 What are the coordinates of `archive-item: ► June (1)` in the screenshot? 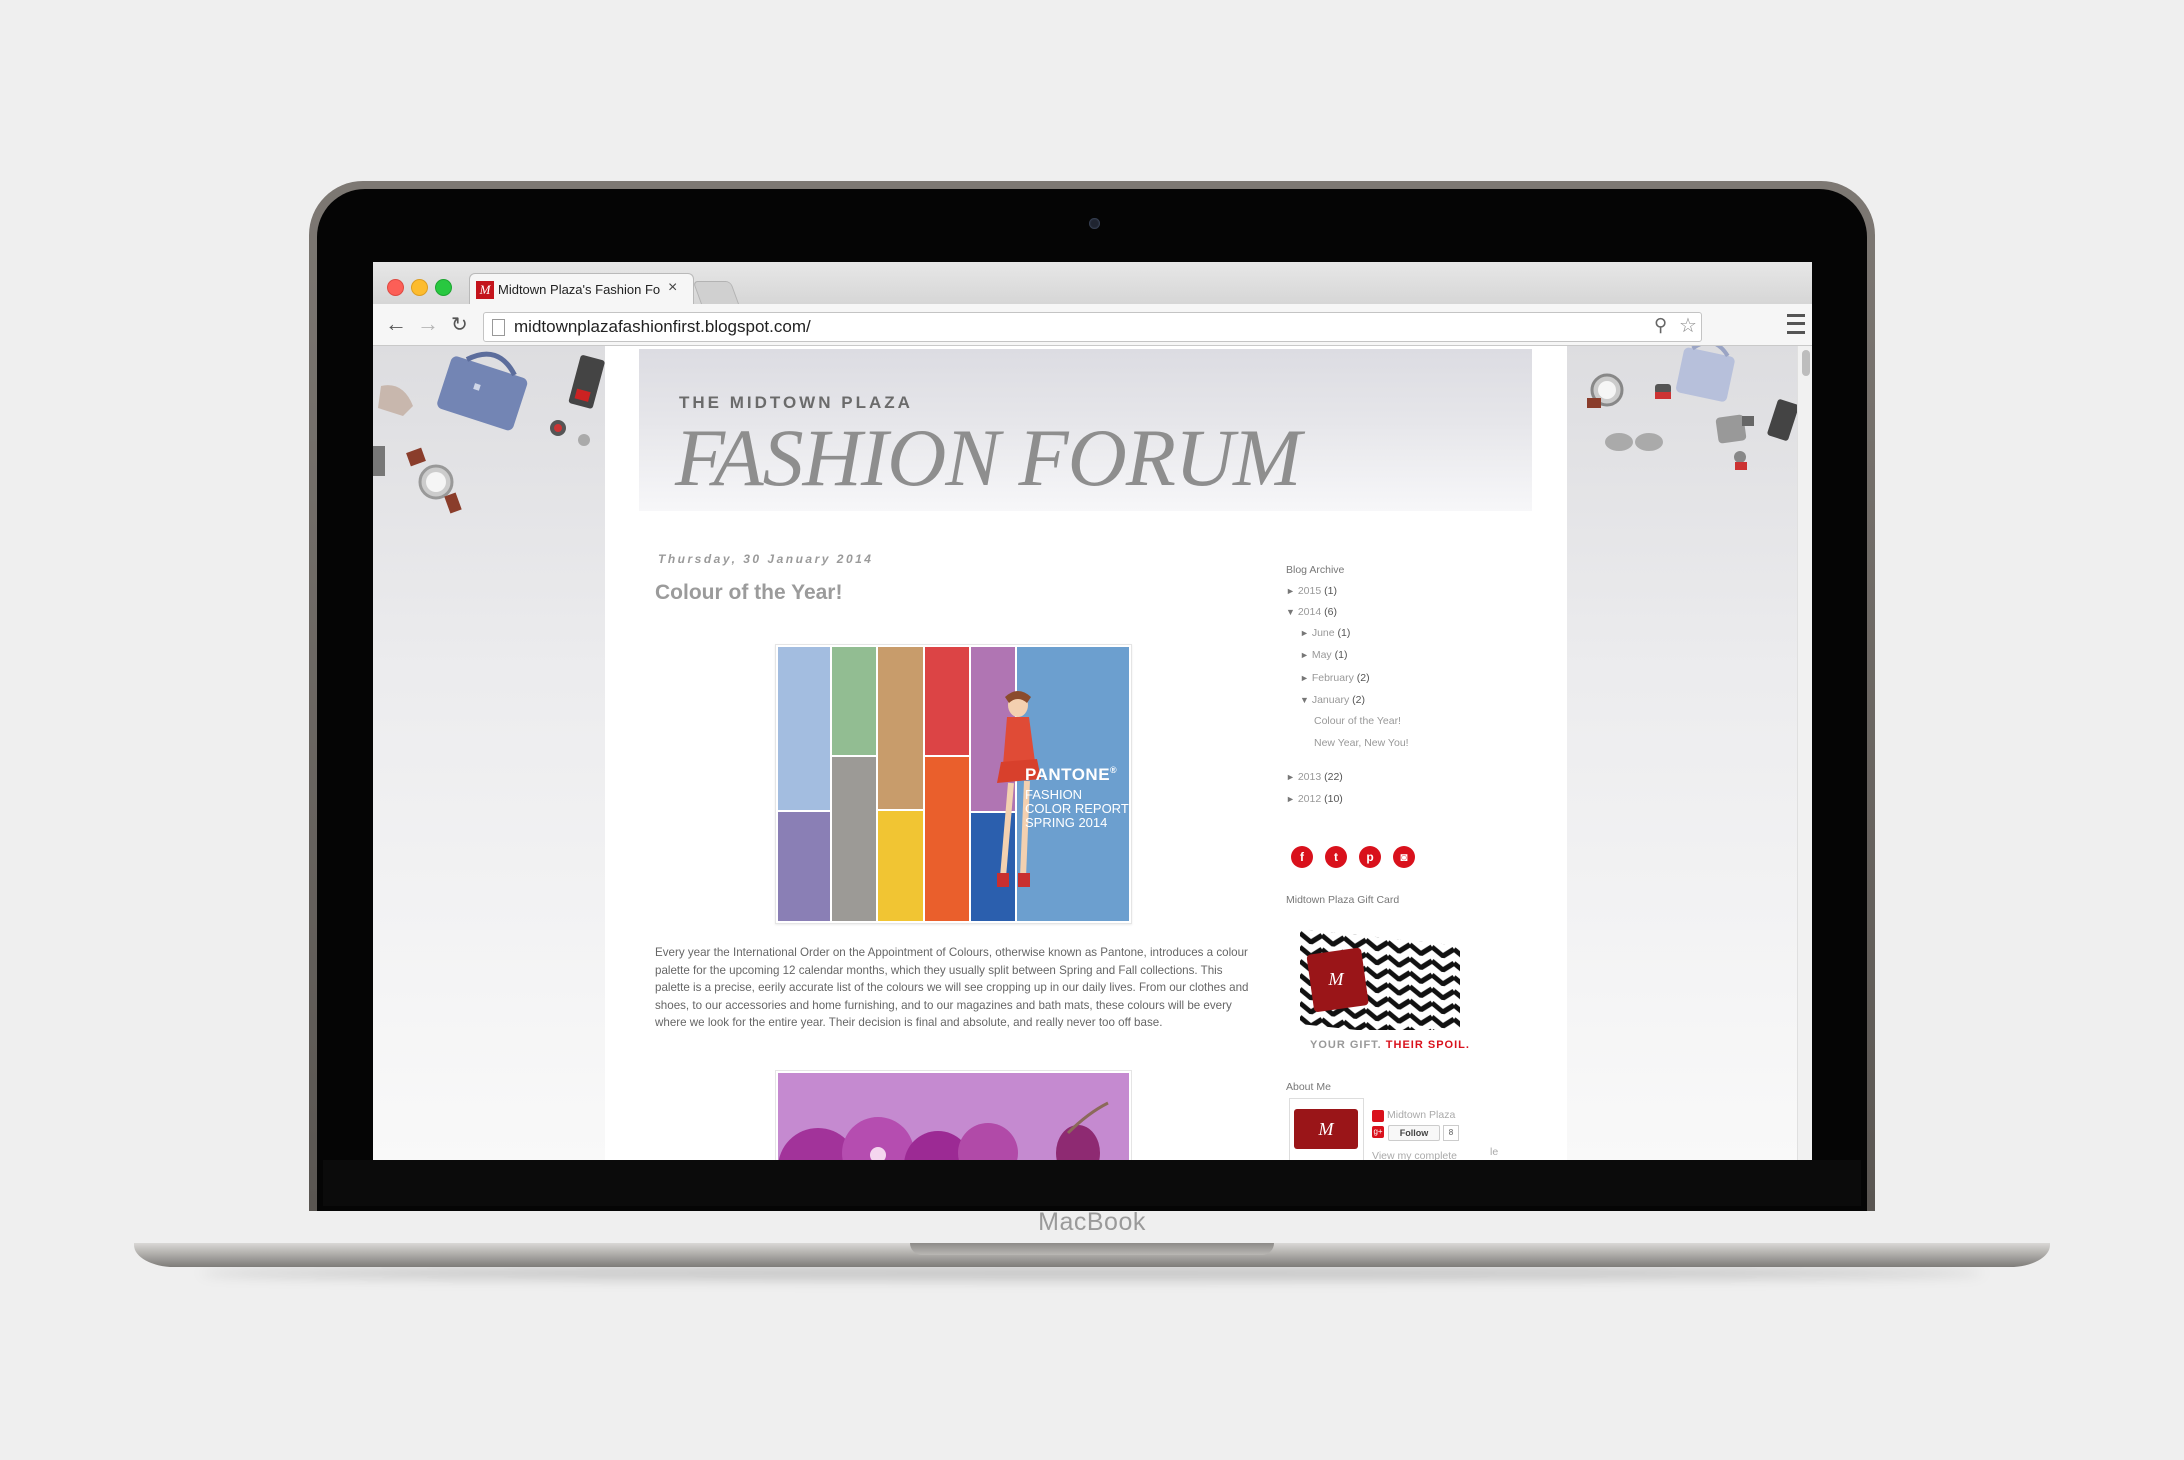 It's located at (1325, 633).